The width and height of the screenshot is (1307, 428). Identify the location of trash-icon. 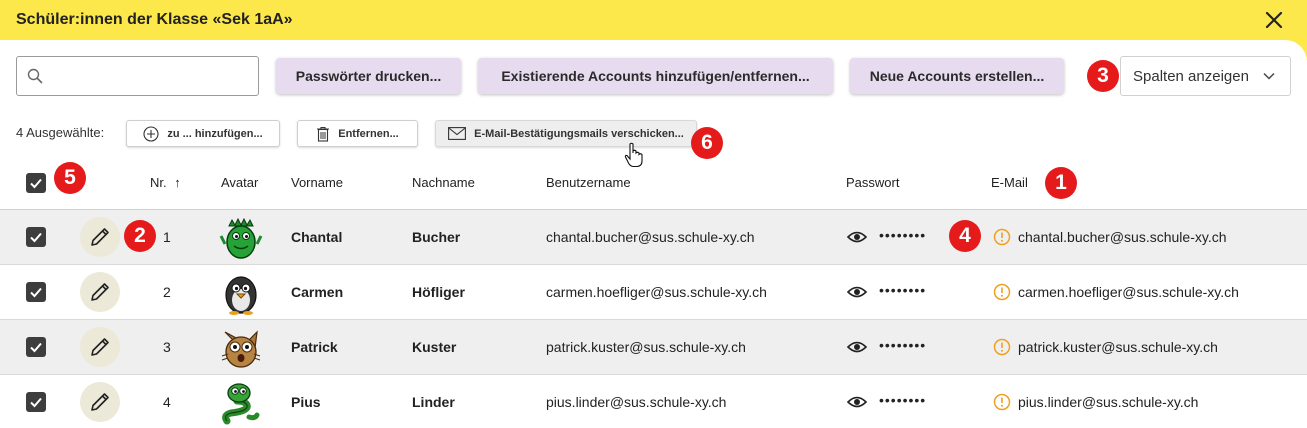
(323, 134).